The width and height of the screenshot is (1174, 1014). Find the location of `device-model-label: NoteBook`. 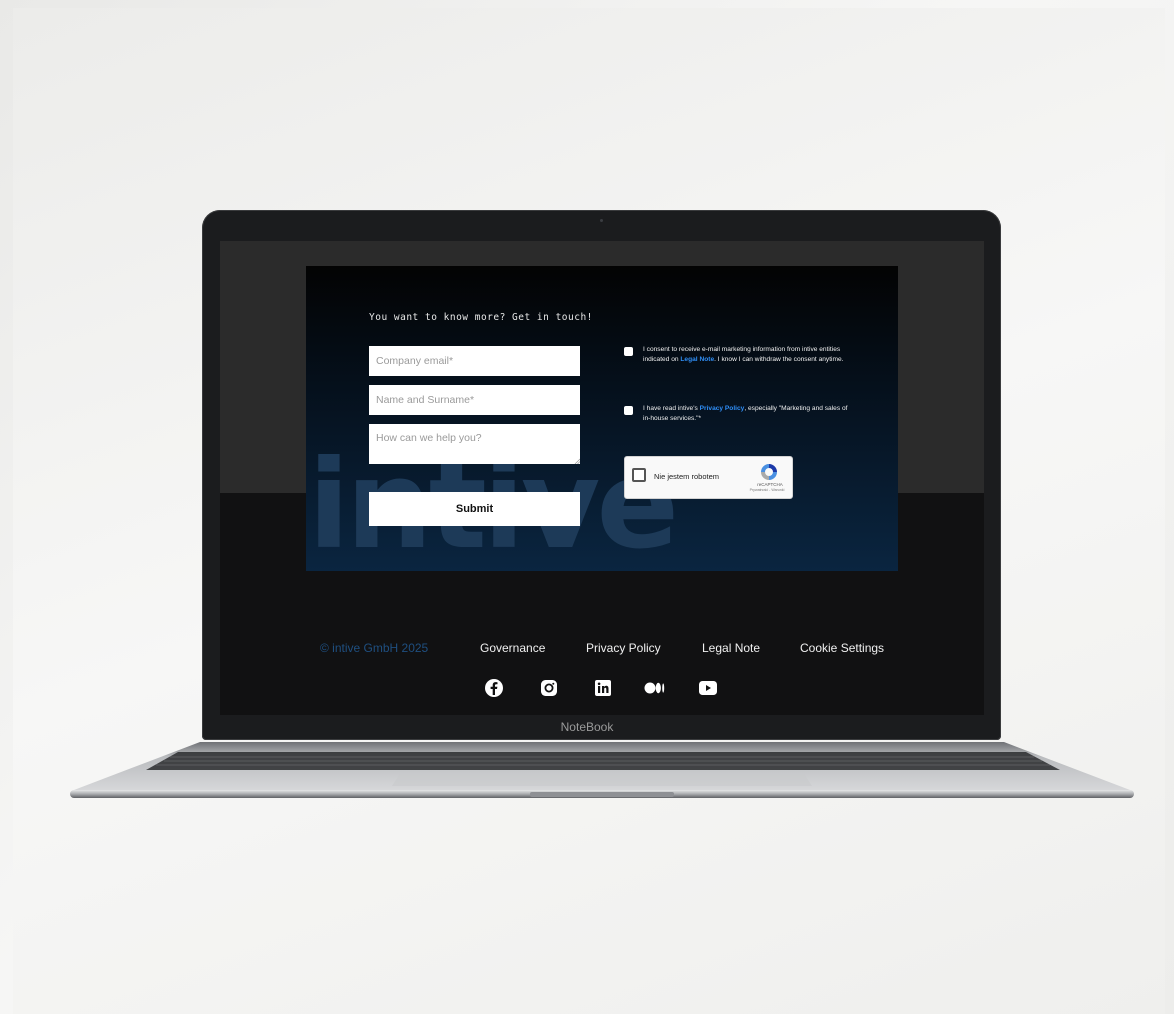

device-model-label: NoteBook is located at coordinates (587, 727).